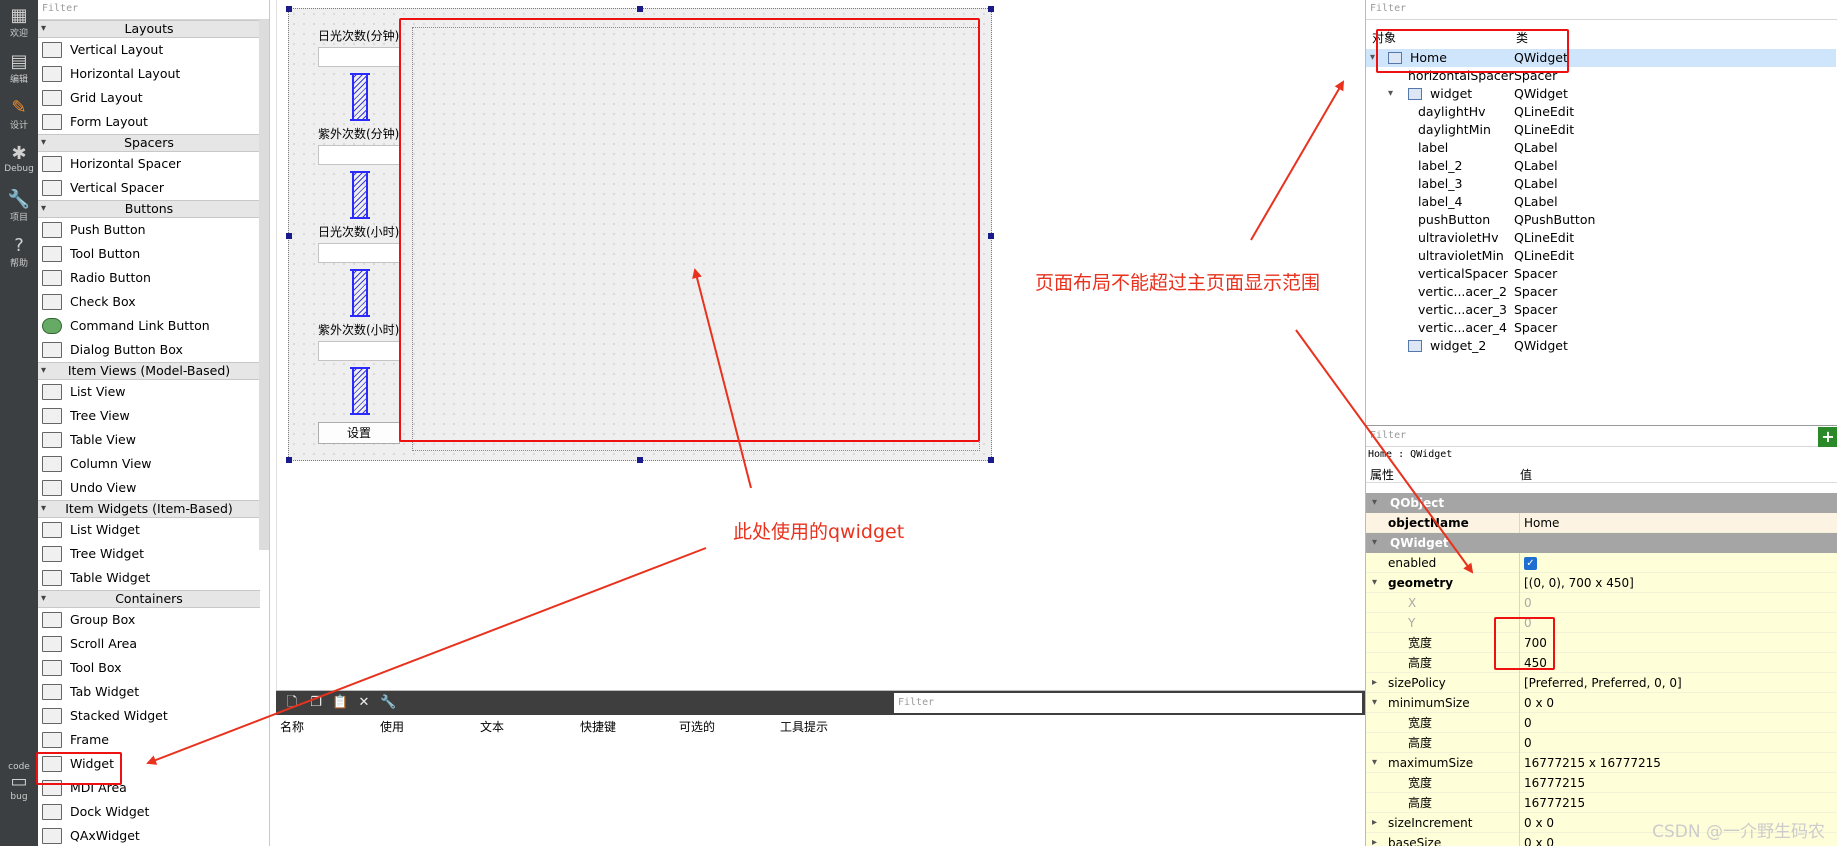 The image size is (1837, 846). Describe the element at coordinates (1601, 220) in the screenshot. I see `object-tree-row: pushButton QPushButton` at that location.